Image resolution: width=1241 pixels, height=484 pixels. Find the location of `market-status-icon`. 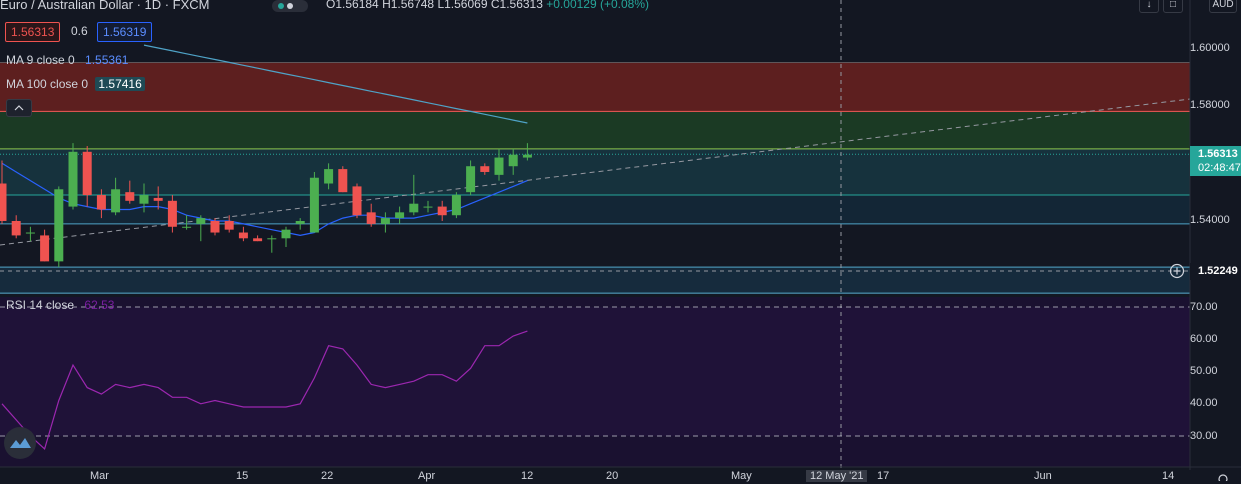

market-status-icon is located at coordinates (290, 6).